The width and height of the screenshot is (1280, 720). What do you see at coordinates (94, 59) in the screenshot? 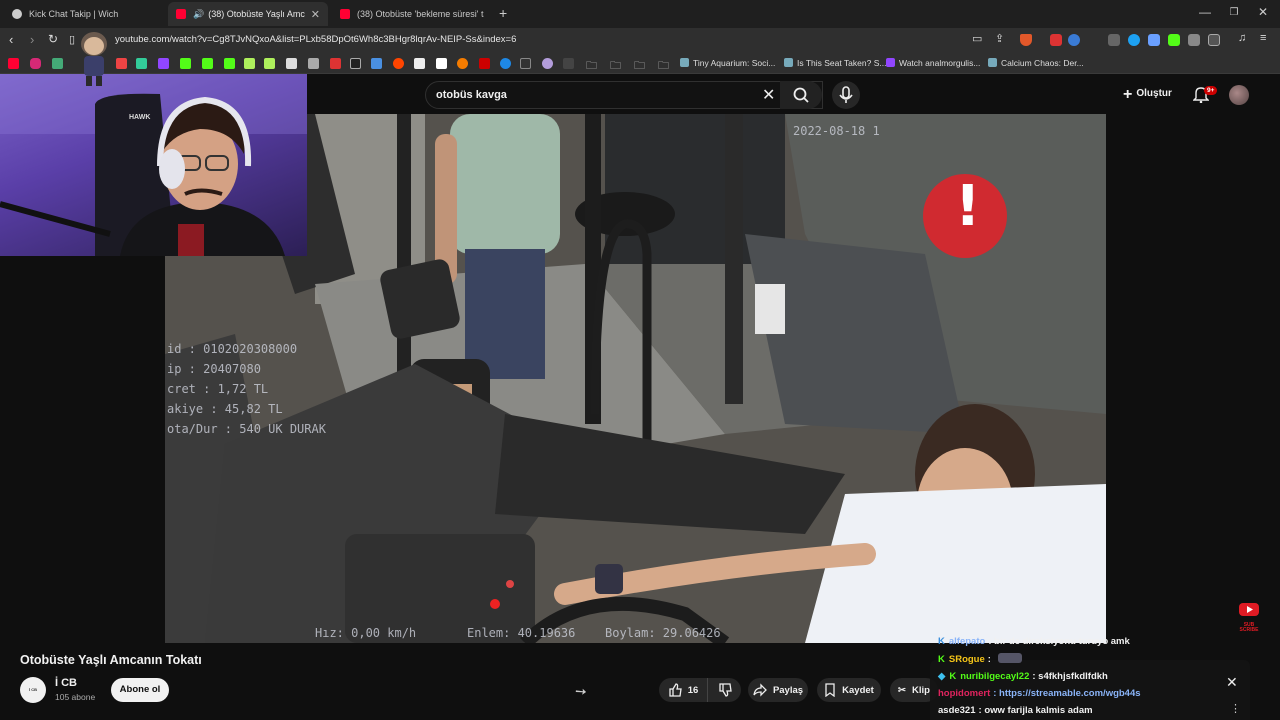
I see `mascot-icon` at bounding box center [94, 59].